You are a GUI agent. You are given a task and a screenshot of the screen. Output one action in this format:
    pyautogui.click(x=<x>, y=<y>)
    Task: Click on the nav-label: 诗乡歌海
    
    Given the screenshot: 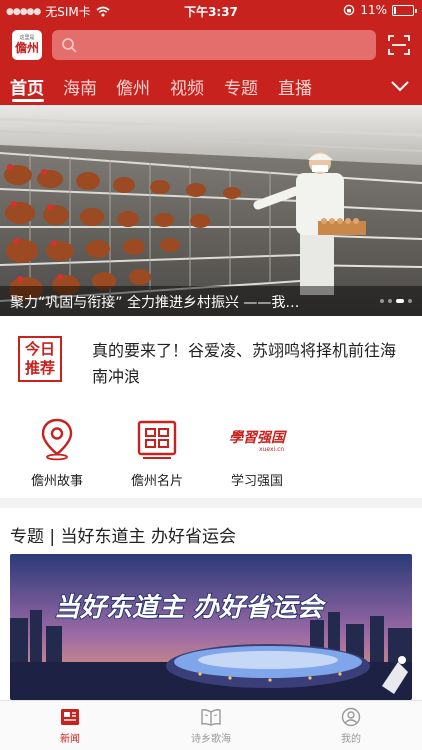 What is the action you would take?
    pyautogui.click(x=211, y=739)
    